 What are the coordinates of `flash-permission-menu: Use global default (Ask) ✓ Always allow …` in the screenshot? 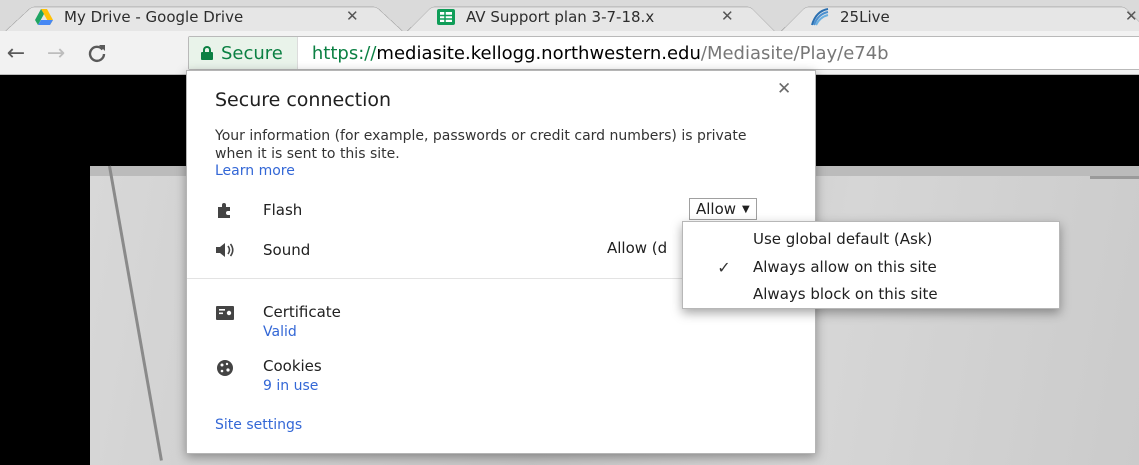 It's located at (871, 265).